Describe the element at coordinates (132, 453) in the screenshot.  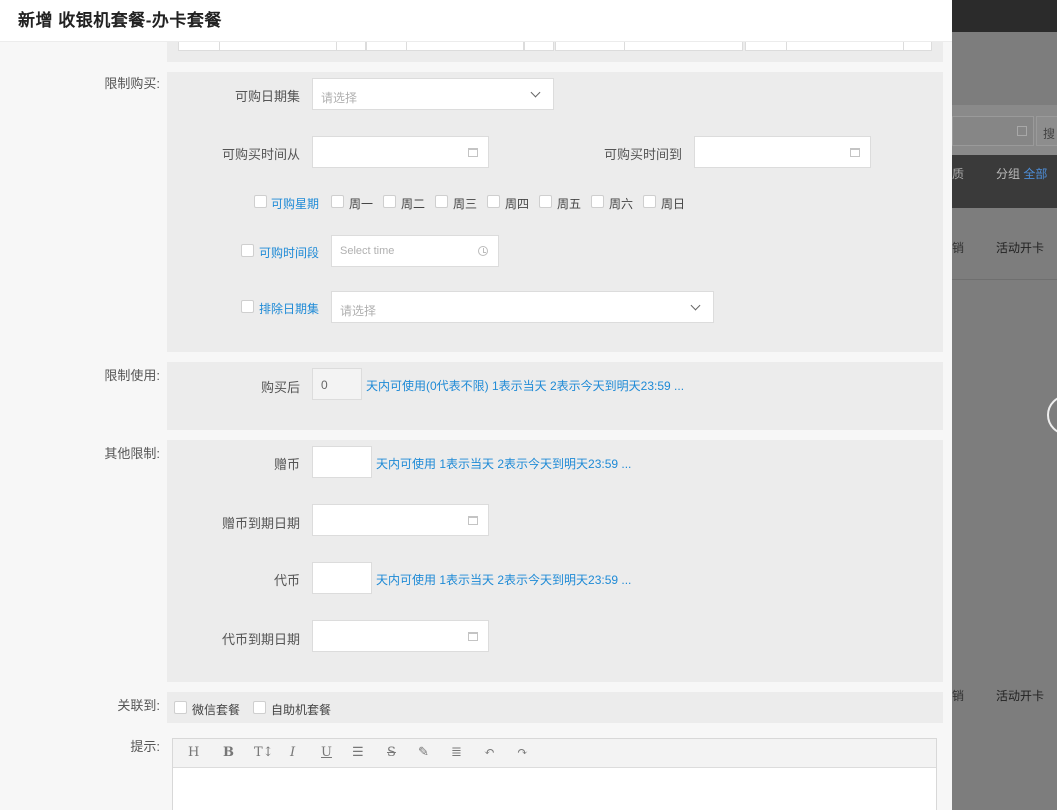
I see `other-limits-label: 其他限制:` at that location.